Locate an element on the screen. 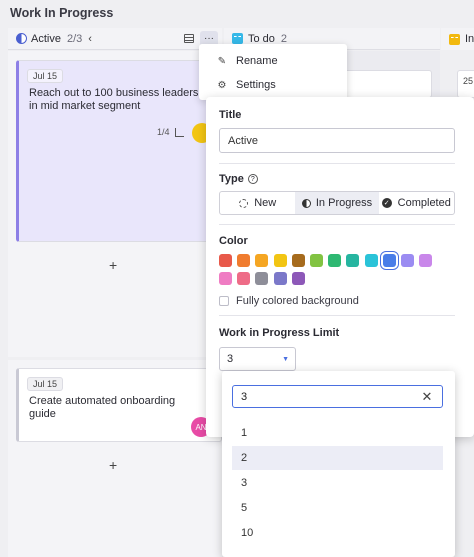  menu-item-label: Rename is located at coordinates (257, 61).